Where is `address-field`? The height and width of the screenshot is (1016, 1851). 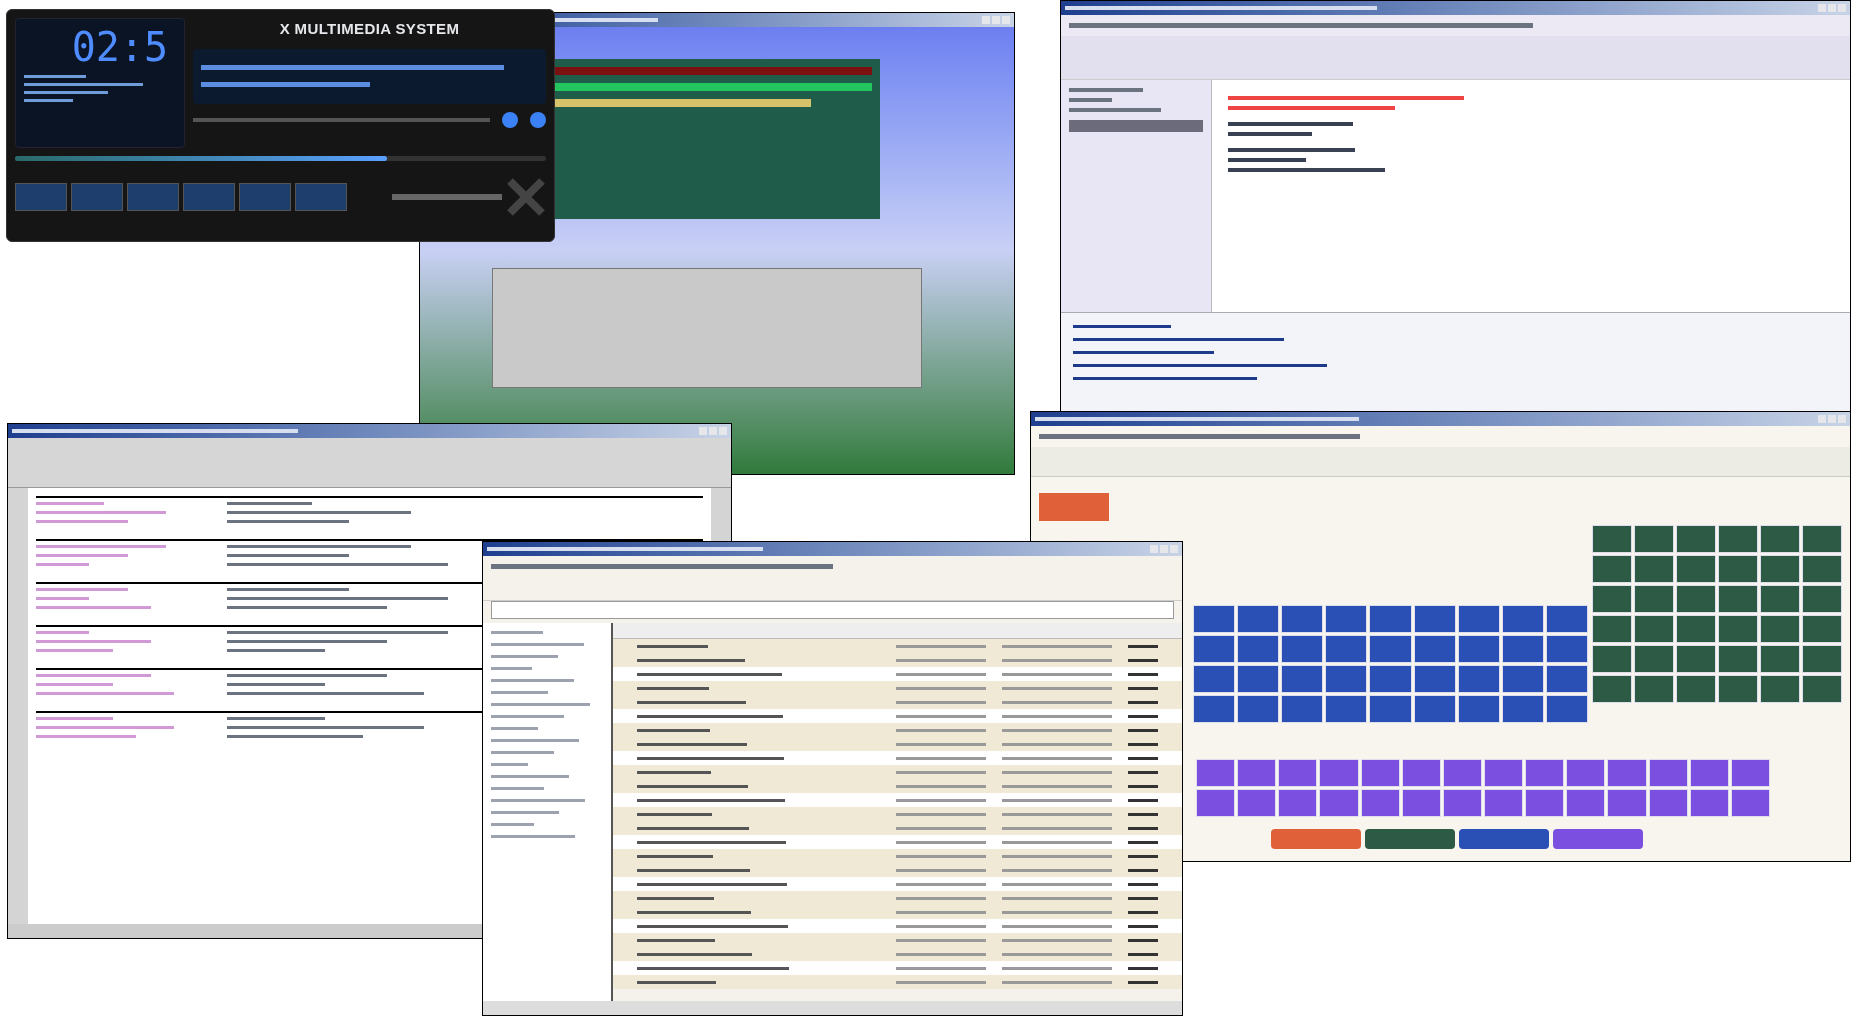
address-field is located at coordinates (832, 610).